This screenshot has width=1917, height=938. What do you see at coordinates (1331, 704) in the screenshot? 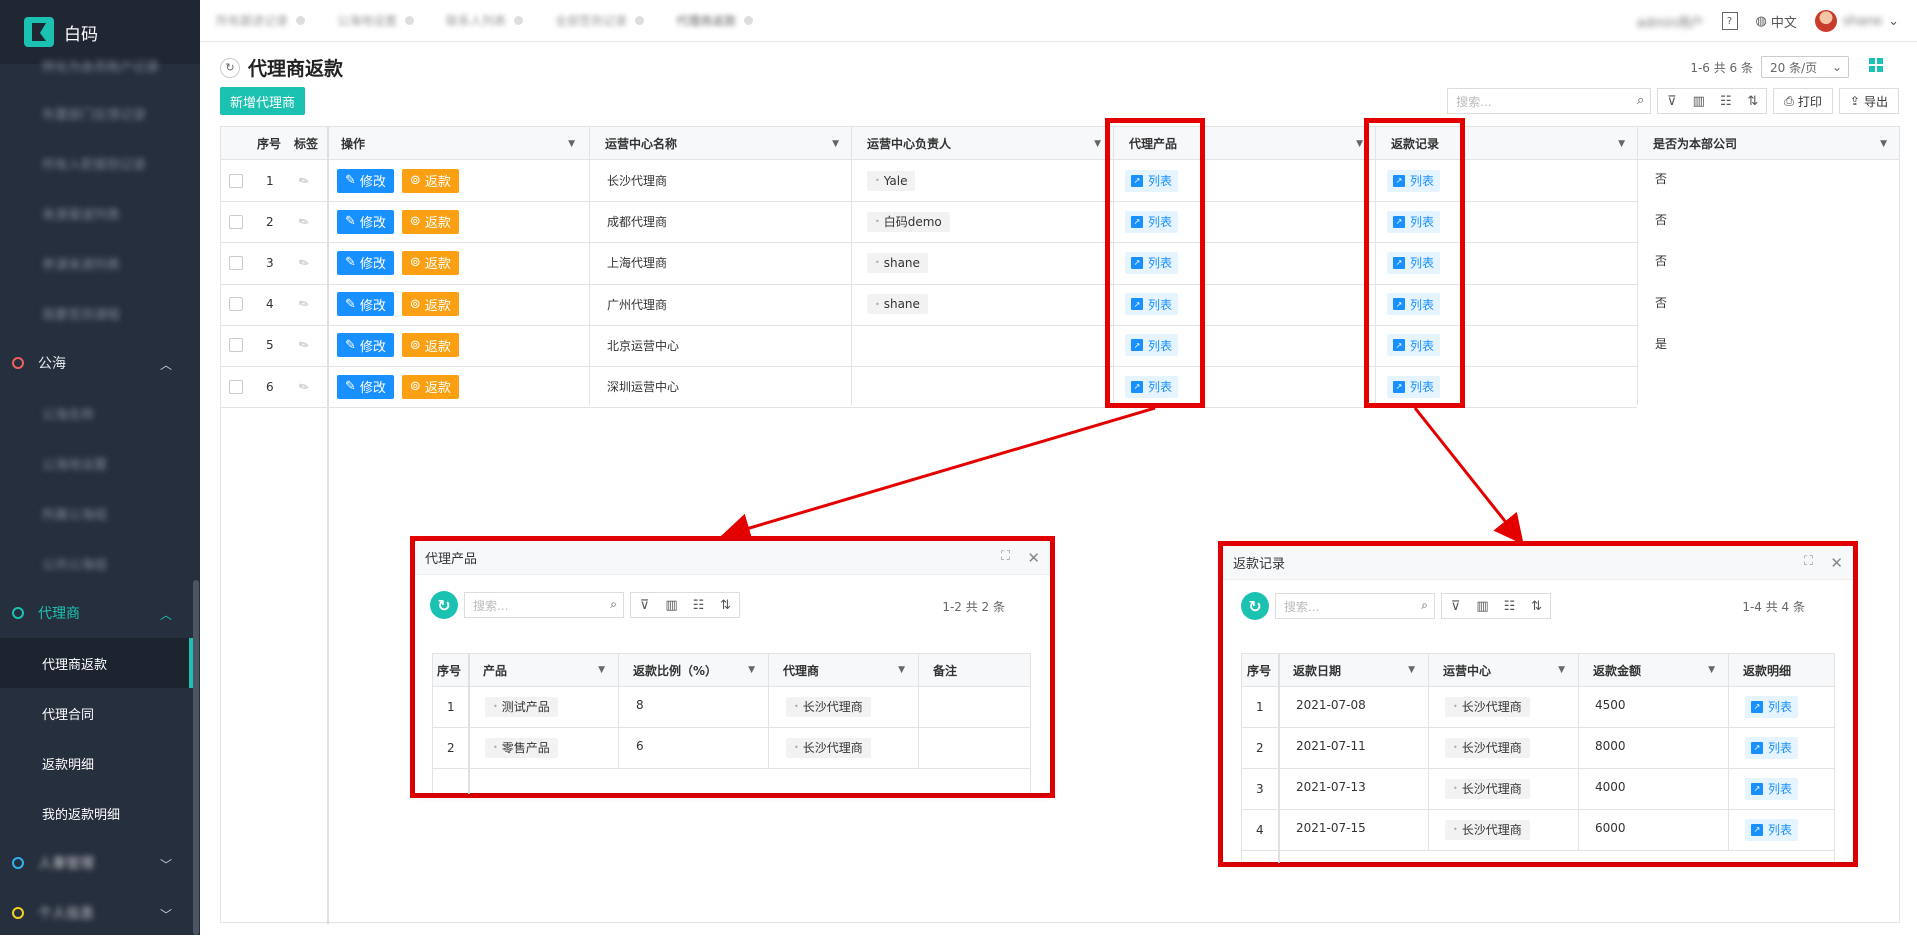
I see `refund-date: 2021-07-08` at bounding box center [1331, 704].